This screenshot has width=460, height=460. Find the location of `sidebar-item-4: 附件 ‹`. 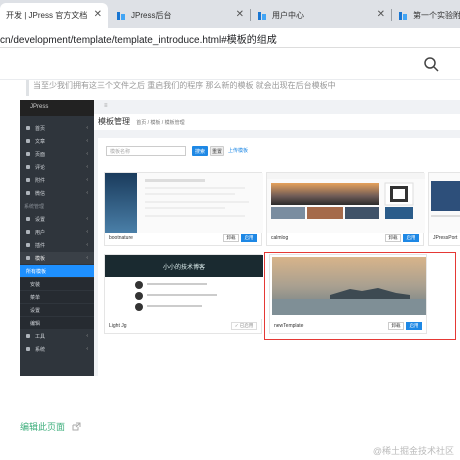

sidebar-item-4: 附件 ‹ is located at coordinates (57, 180).